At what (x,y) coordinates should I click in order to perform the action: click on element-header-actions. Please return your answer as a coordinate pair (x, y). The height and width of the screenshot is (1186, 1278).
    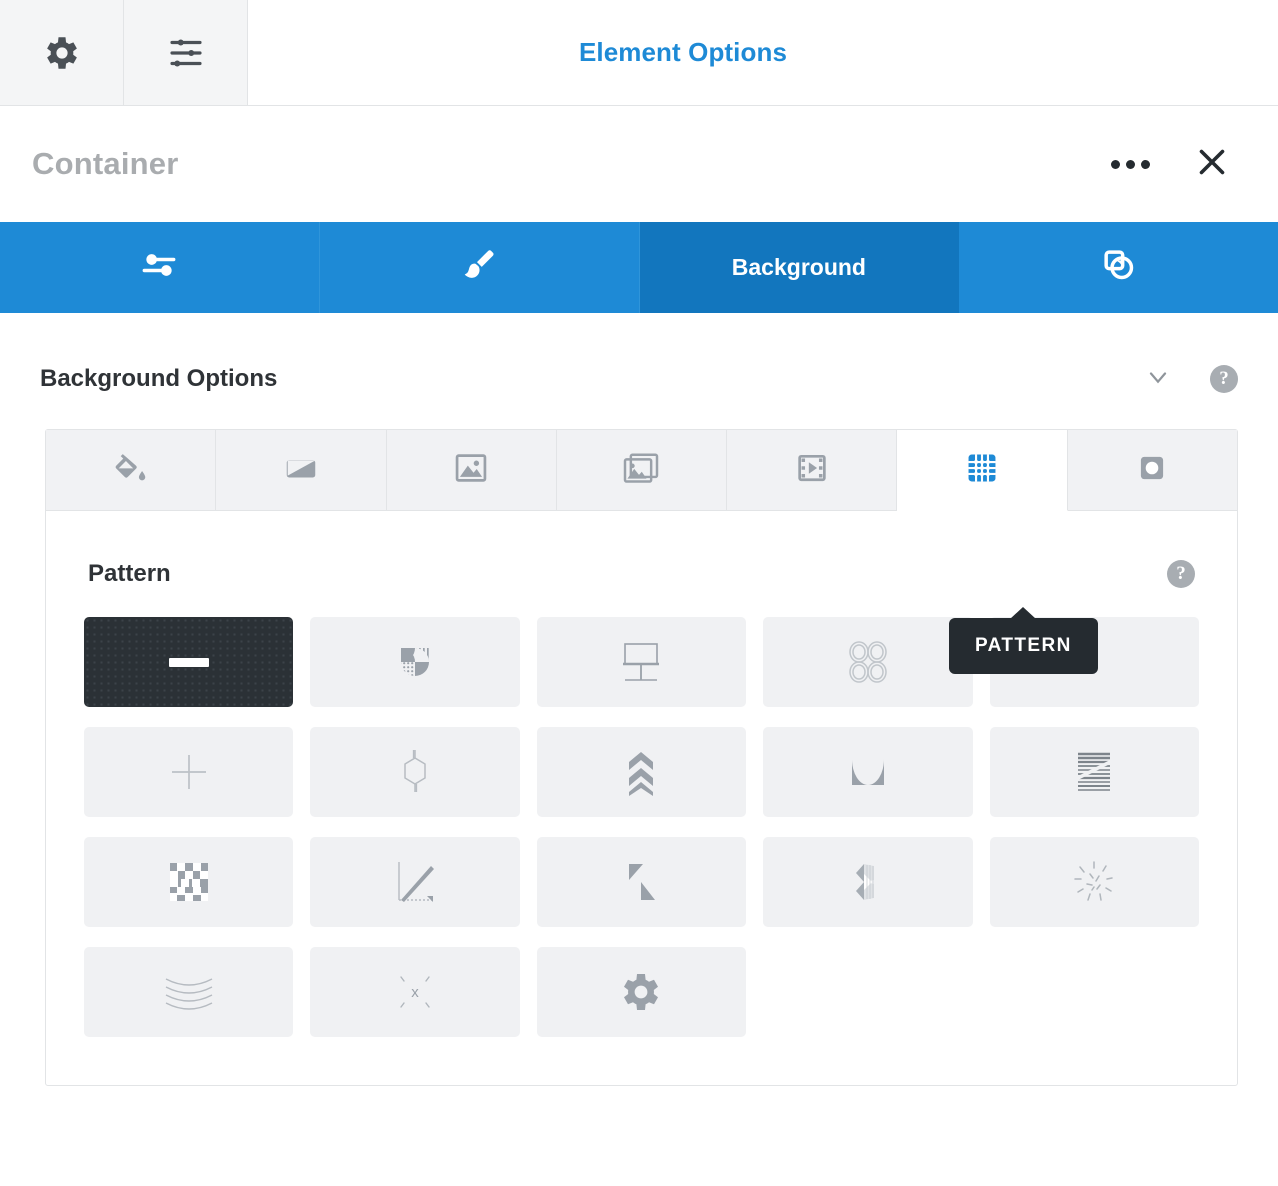
    Looking at the image, I should click on (1174, 164).